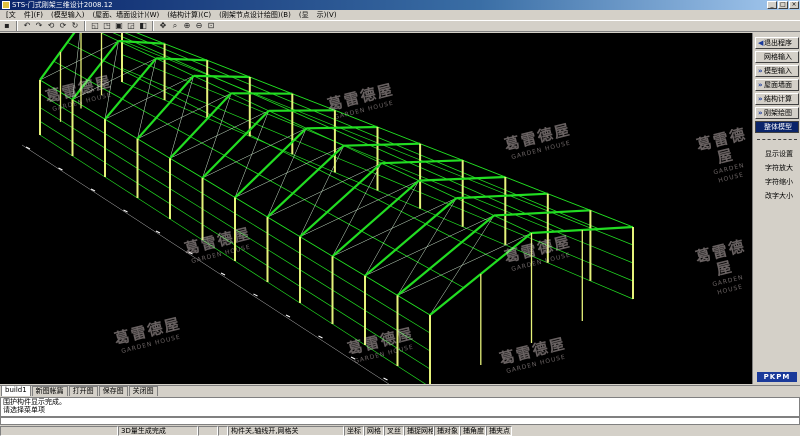 This screenshot has width=800, height=436. What do you see at coordinates (67, 15) in the screenshot?
I see `menu-model-input: (模型输入)` at bounding box center [67, 15].